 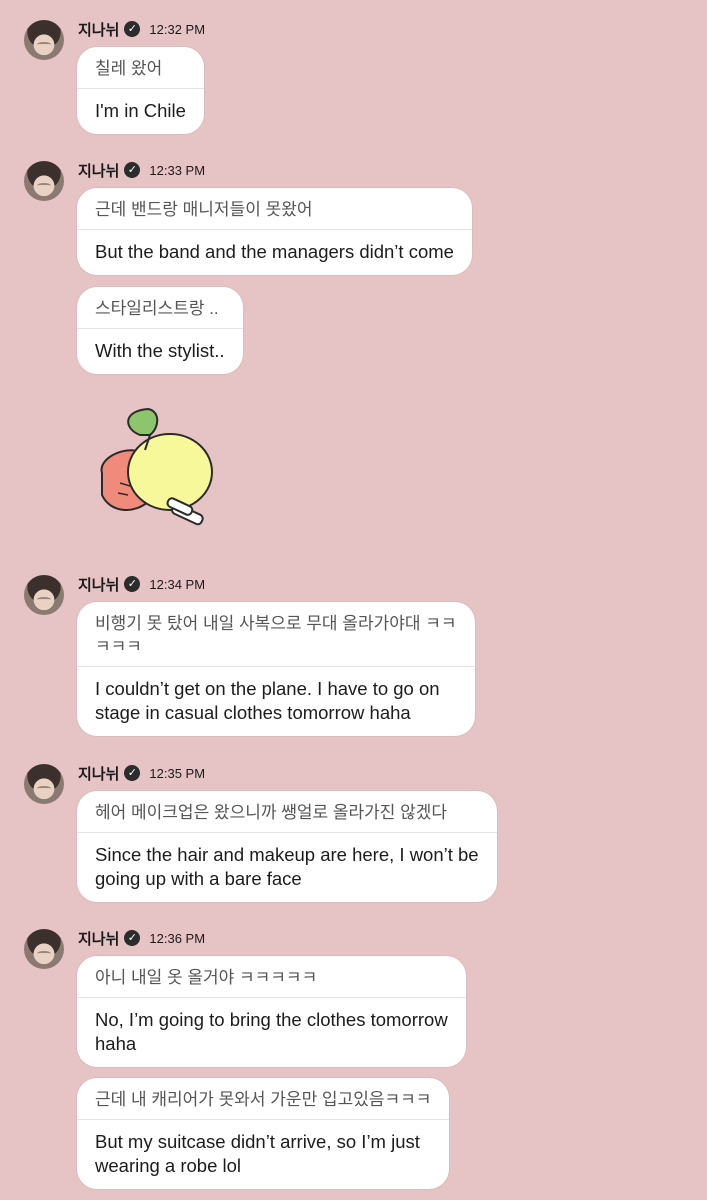 What do you see at coordinates (276, 634) in the screenshot?
I see `korean-text: 비행기 못 탔어 내일 사복으로 무대 올라가야대 ㅋㅋ ㅋㅋㅋ` at bounding box center [276, 634].